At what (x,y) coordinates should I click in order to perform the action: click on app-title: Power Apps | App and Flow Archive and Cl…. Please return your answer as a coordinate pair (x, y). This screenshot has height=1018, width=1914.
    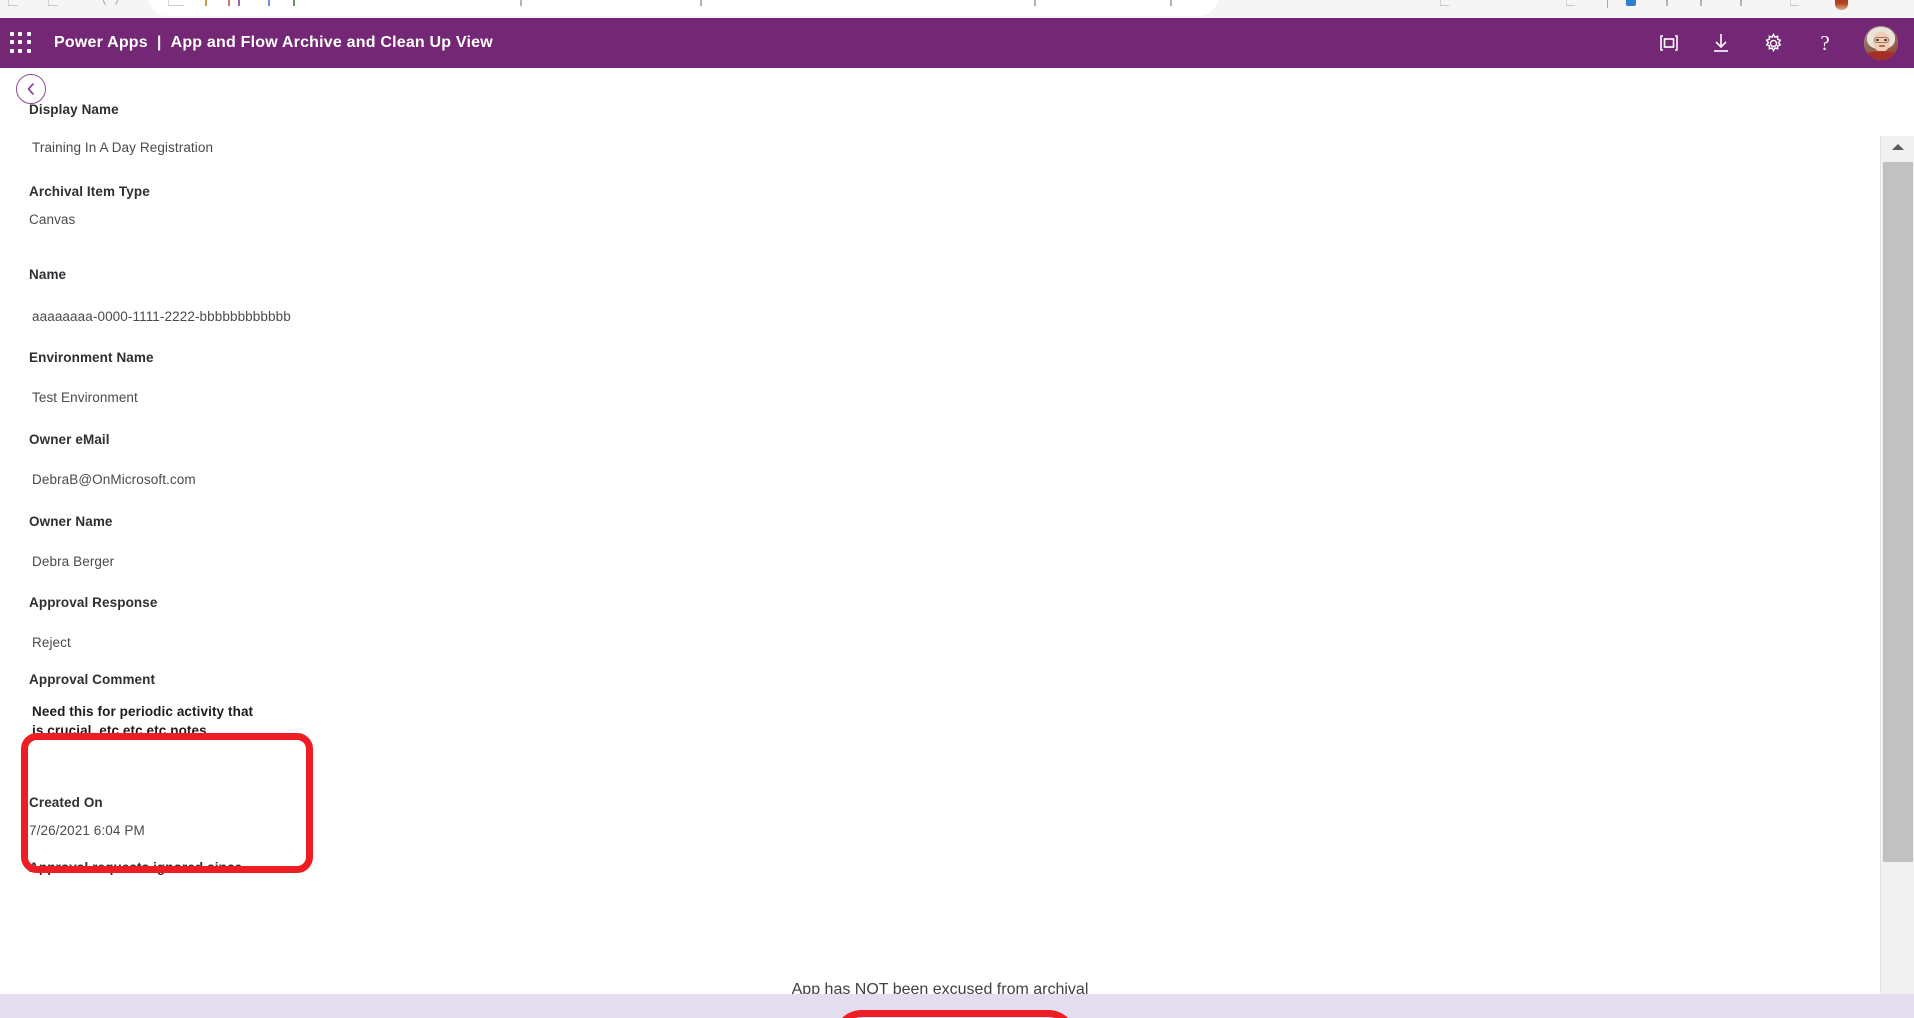
    Looking at the image, I should click on (273, 43).